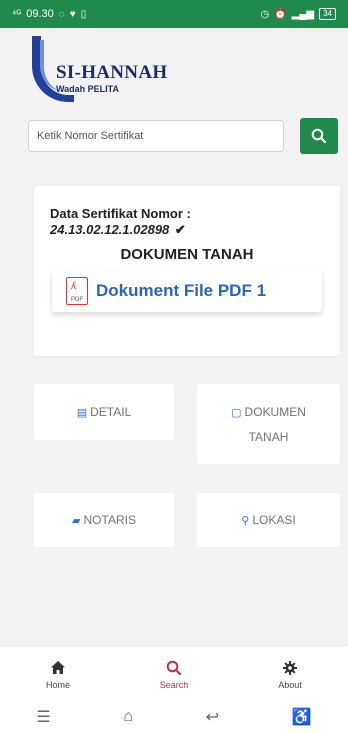 This screenshot has width=348, height=733. I want to click on tanah-label: TANAH, so click(268, 436).